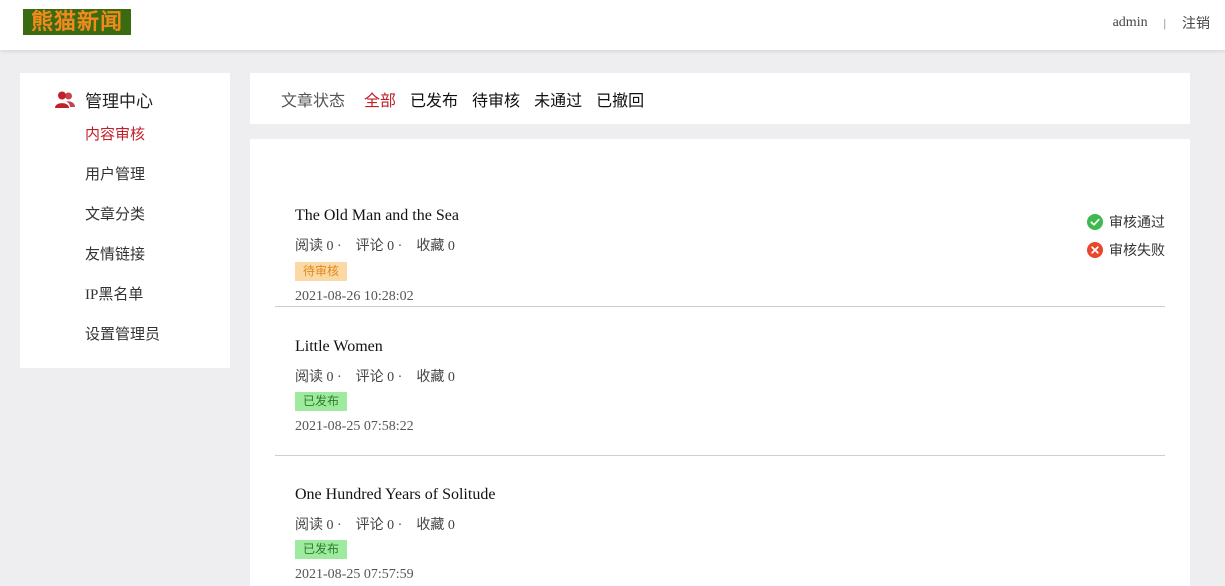  What do you see at coordinates (115, 133) in the screenshot?
I see `sidebar-item-content-review: 内容审核` at bounding box center [115, 133].